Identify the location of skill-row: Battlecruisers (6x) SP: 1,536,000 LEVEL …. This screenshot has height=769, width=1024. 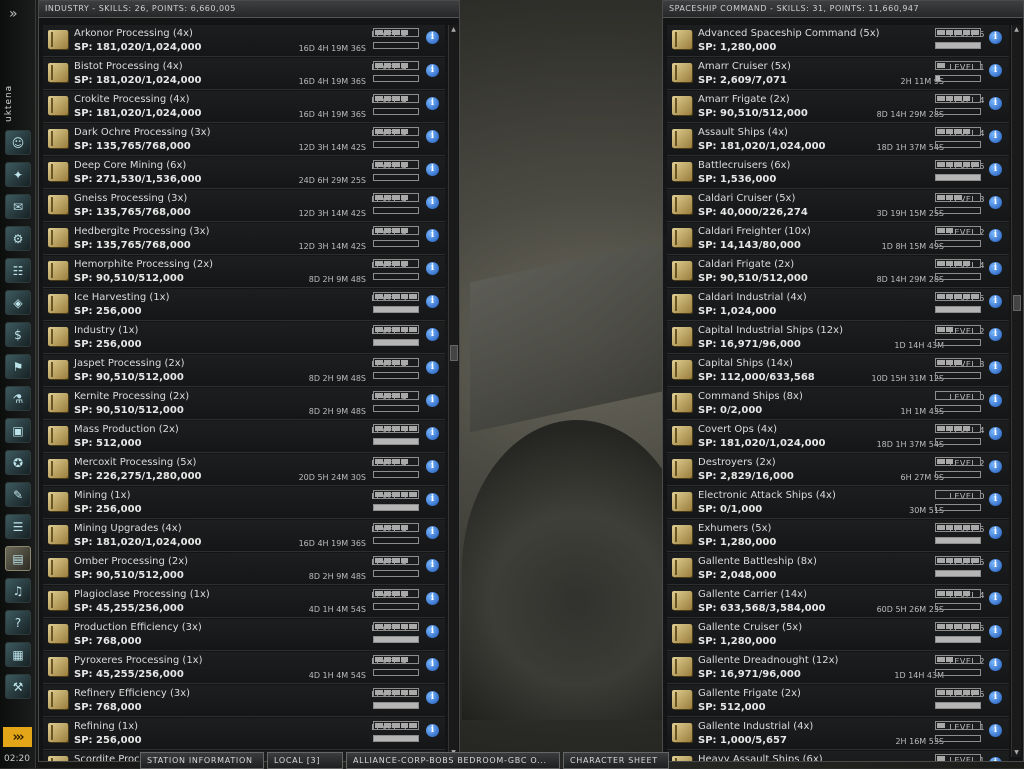
(838, 173).